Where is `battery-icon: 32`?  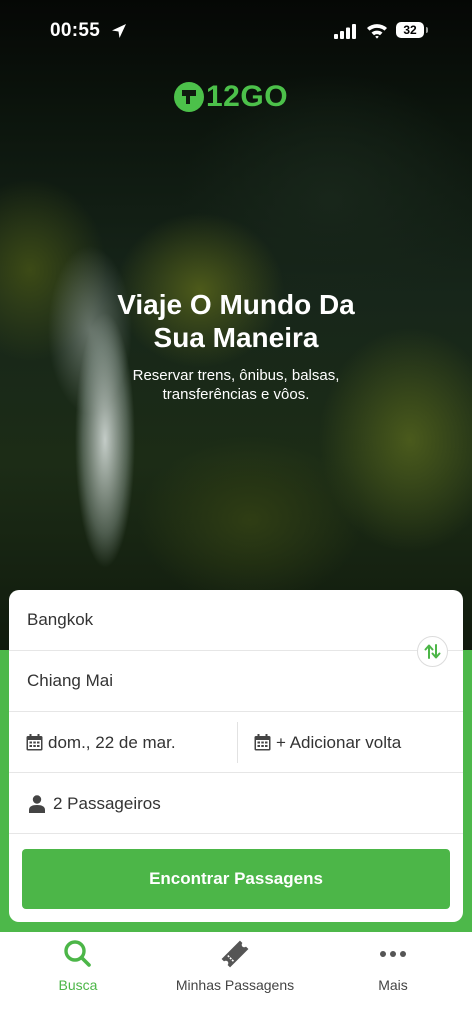 battery-icon: 32 is located at coordinates (413, 31).